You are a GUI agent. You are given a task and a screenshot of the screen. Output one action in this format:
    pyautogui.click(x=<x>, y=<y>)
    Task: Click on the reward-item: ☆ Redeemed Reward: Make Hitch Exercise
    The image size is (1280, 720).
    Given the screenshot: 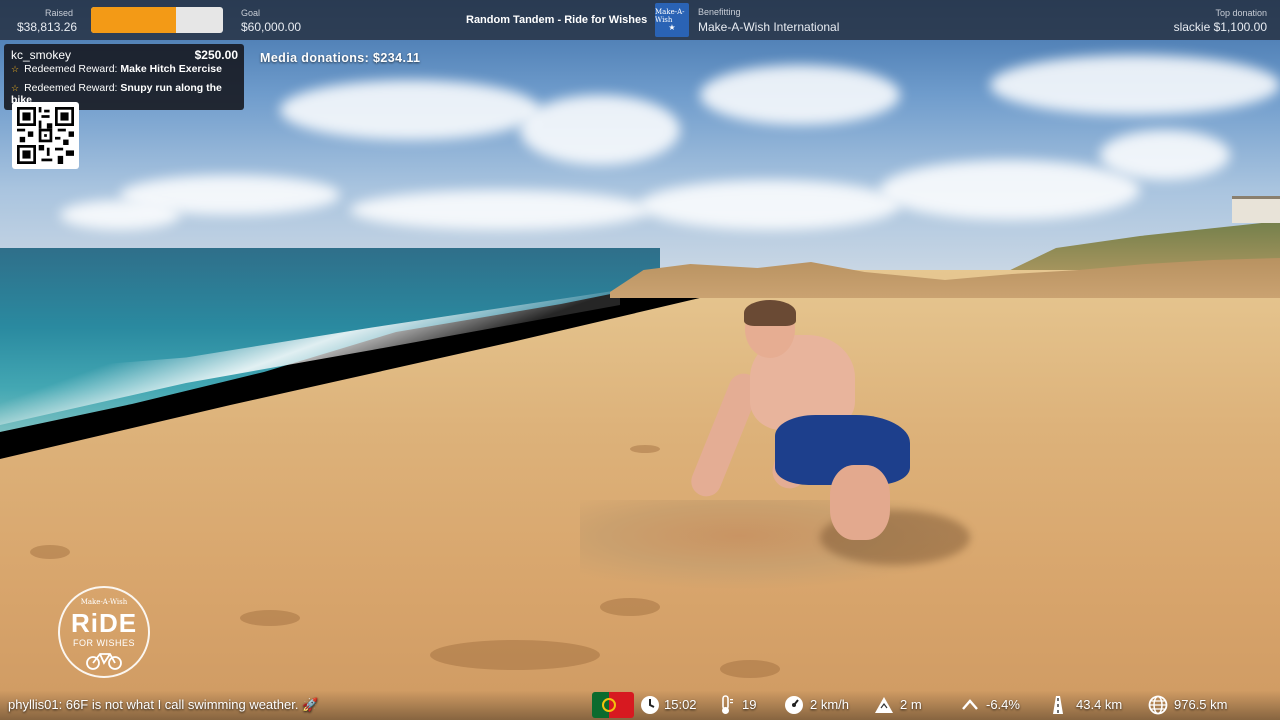 What is the action you would take?
    pyautogui.click(x=116, y=69)
    